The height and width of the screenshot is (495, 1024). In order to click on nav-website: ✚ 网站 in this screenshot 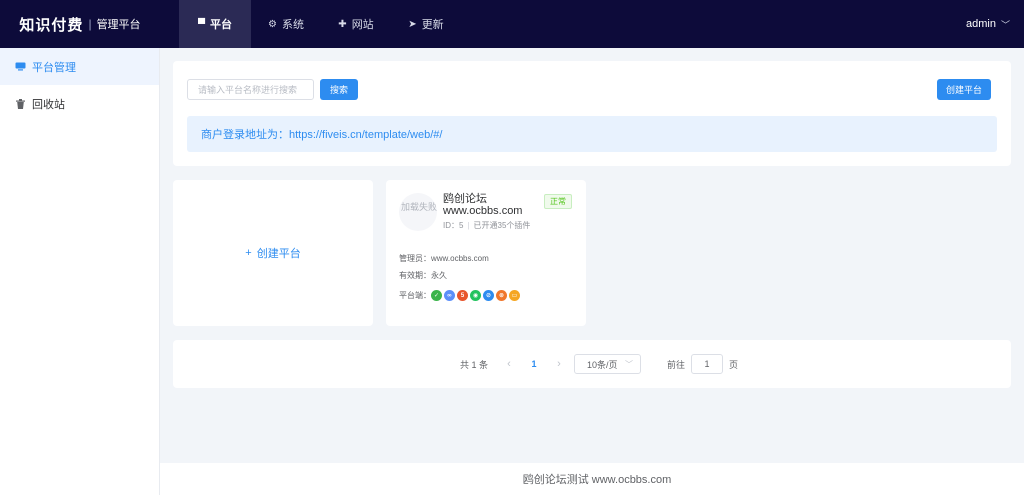, I will do `click(356, 24)`.